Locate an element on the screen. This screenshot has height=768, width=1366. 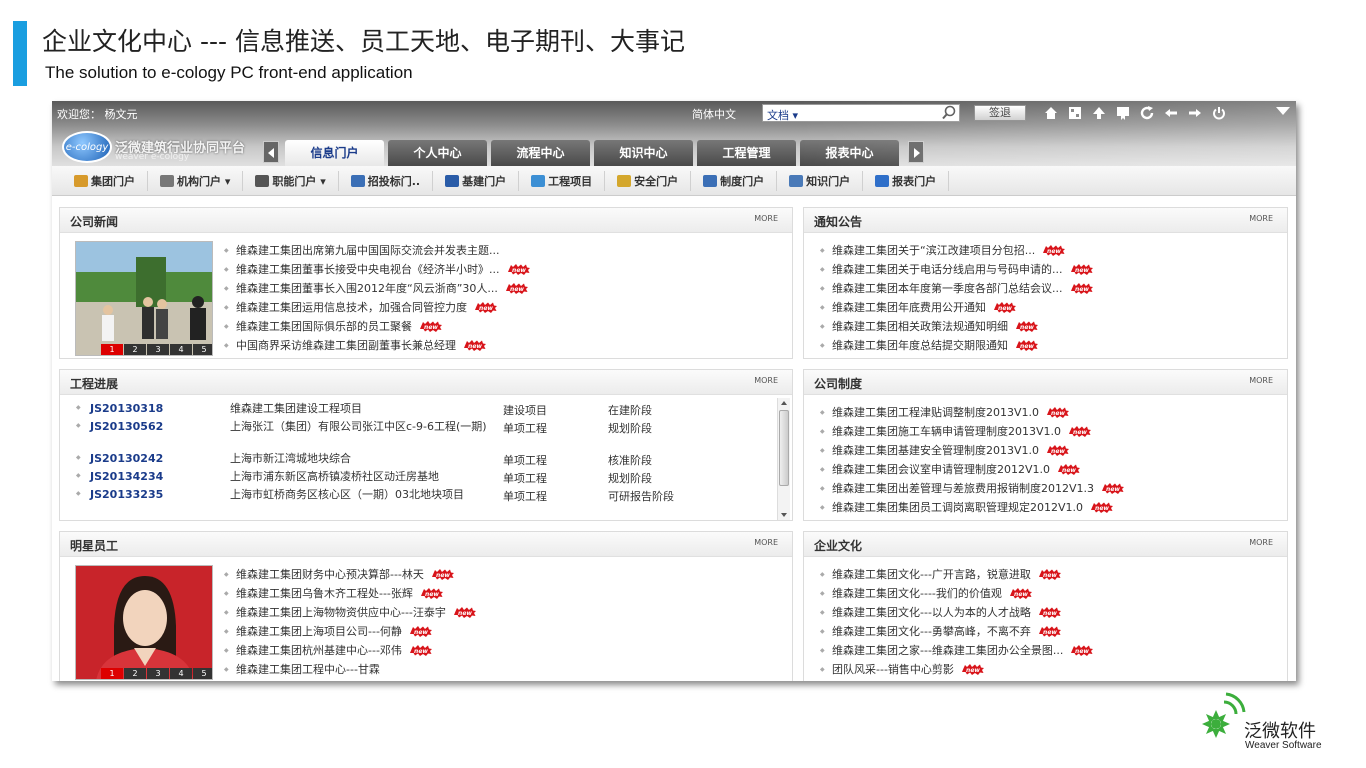
list-item: 维森建工集团运用信息技术，加强合同管控力度 new is located at coordinates (376, 307).